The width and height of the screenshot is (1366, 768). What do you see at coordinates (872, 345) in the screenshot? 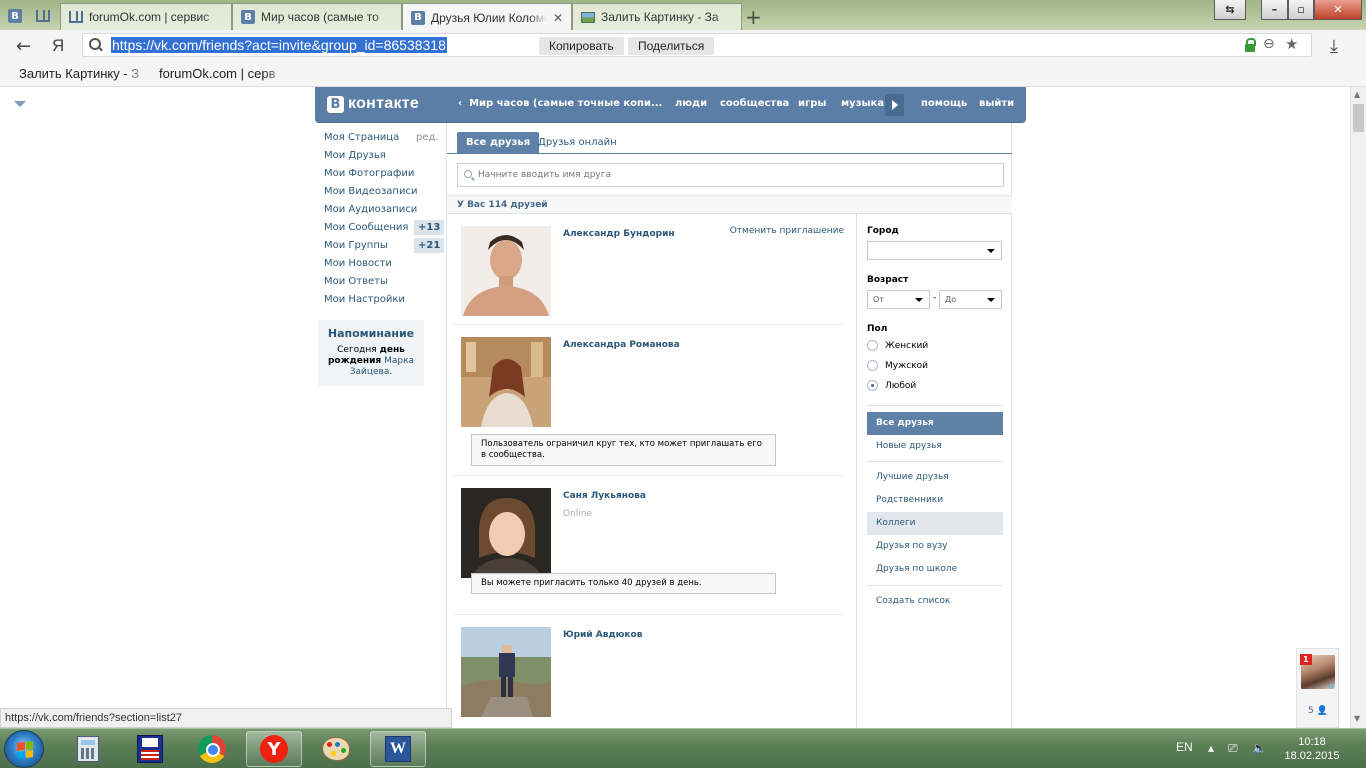
I see `radio-female` at bounding box center [872, 345].